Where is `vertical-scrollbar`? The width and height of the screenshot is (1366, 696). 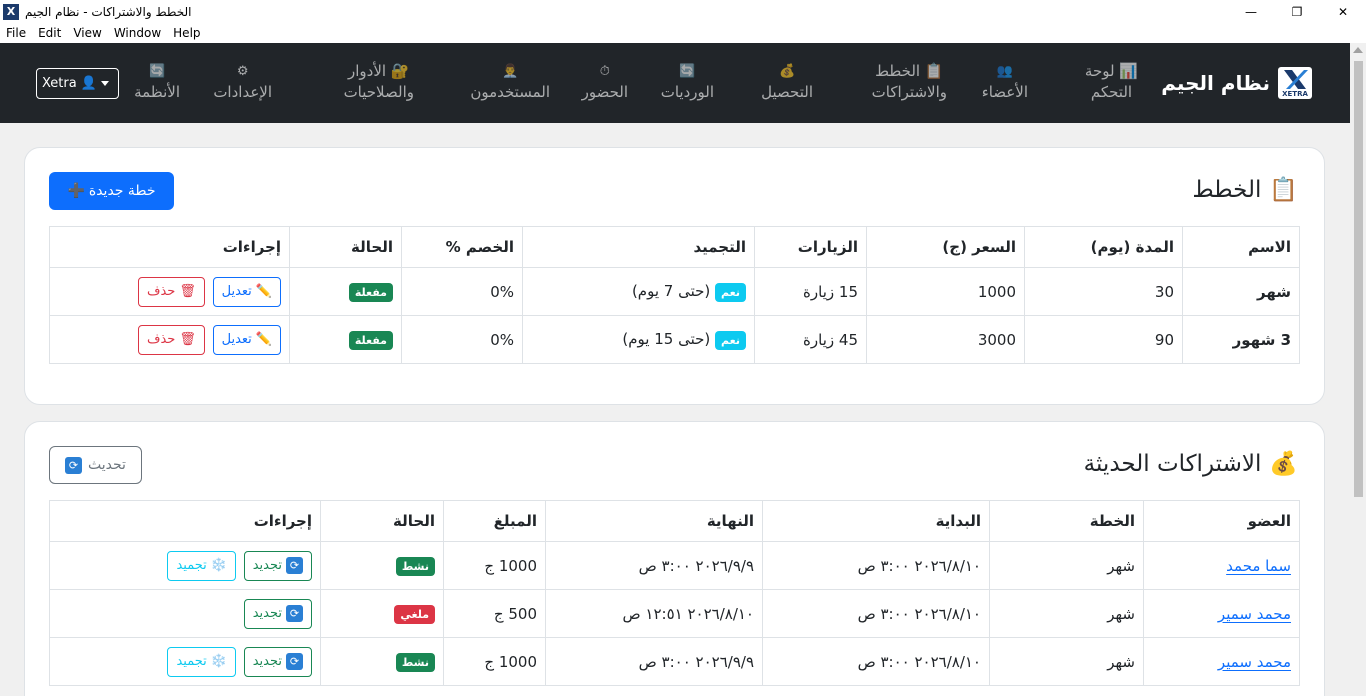
vertical-scrollbar is located at coordinates (1358, 369).